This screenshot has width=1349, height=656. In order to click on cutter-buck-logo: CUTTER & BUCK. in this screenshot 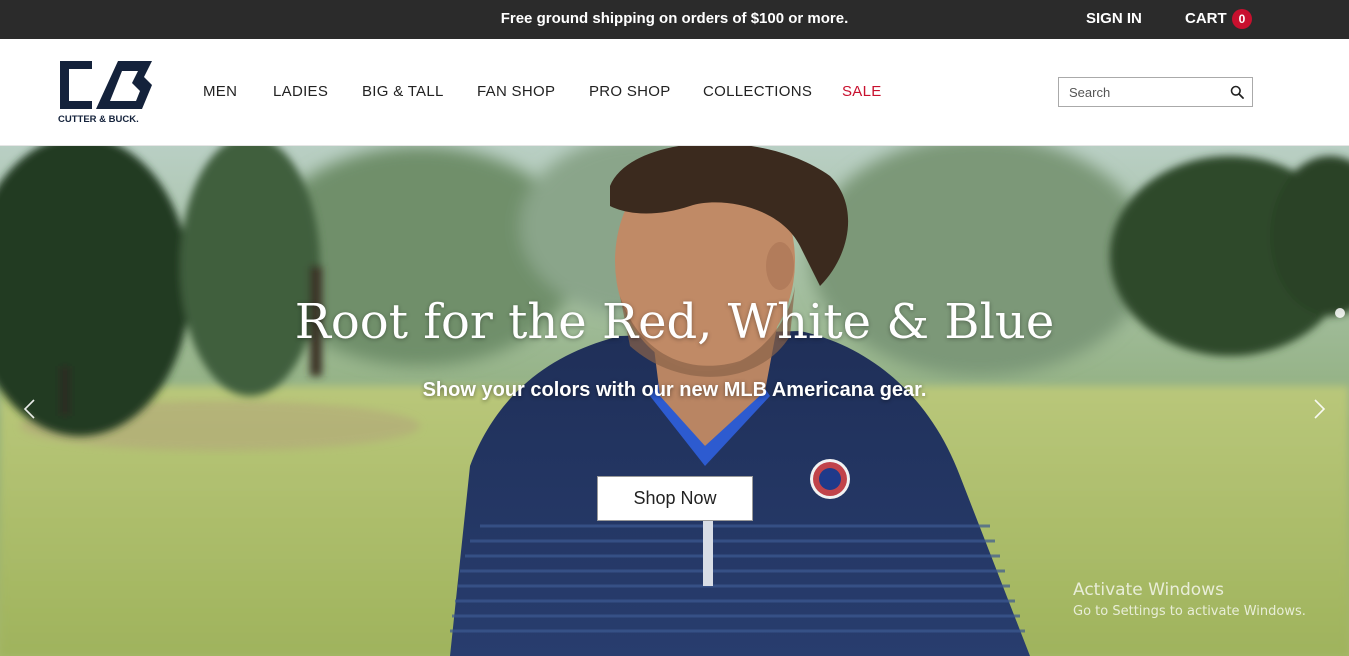, I will do `click(109, 93)`.